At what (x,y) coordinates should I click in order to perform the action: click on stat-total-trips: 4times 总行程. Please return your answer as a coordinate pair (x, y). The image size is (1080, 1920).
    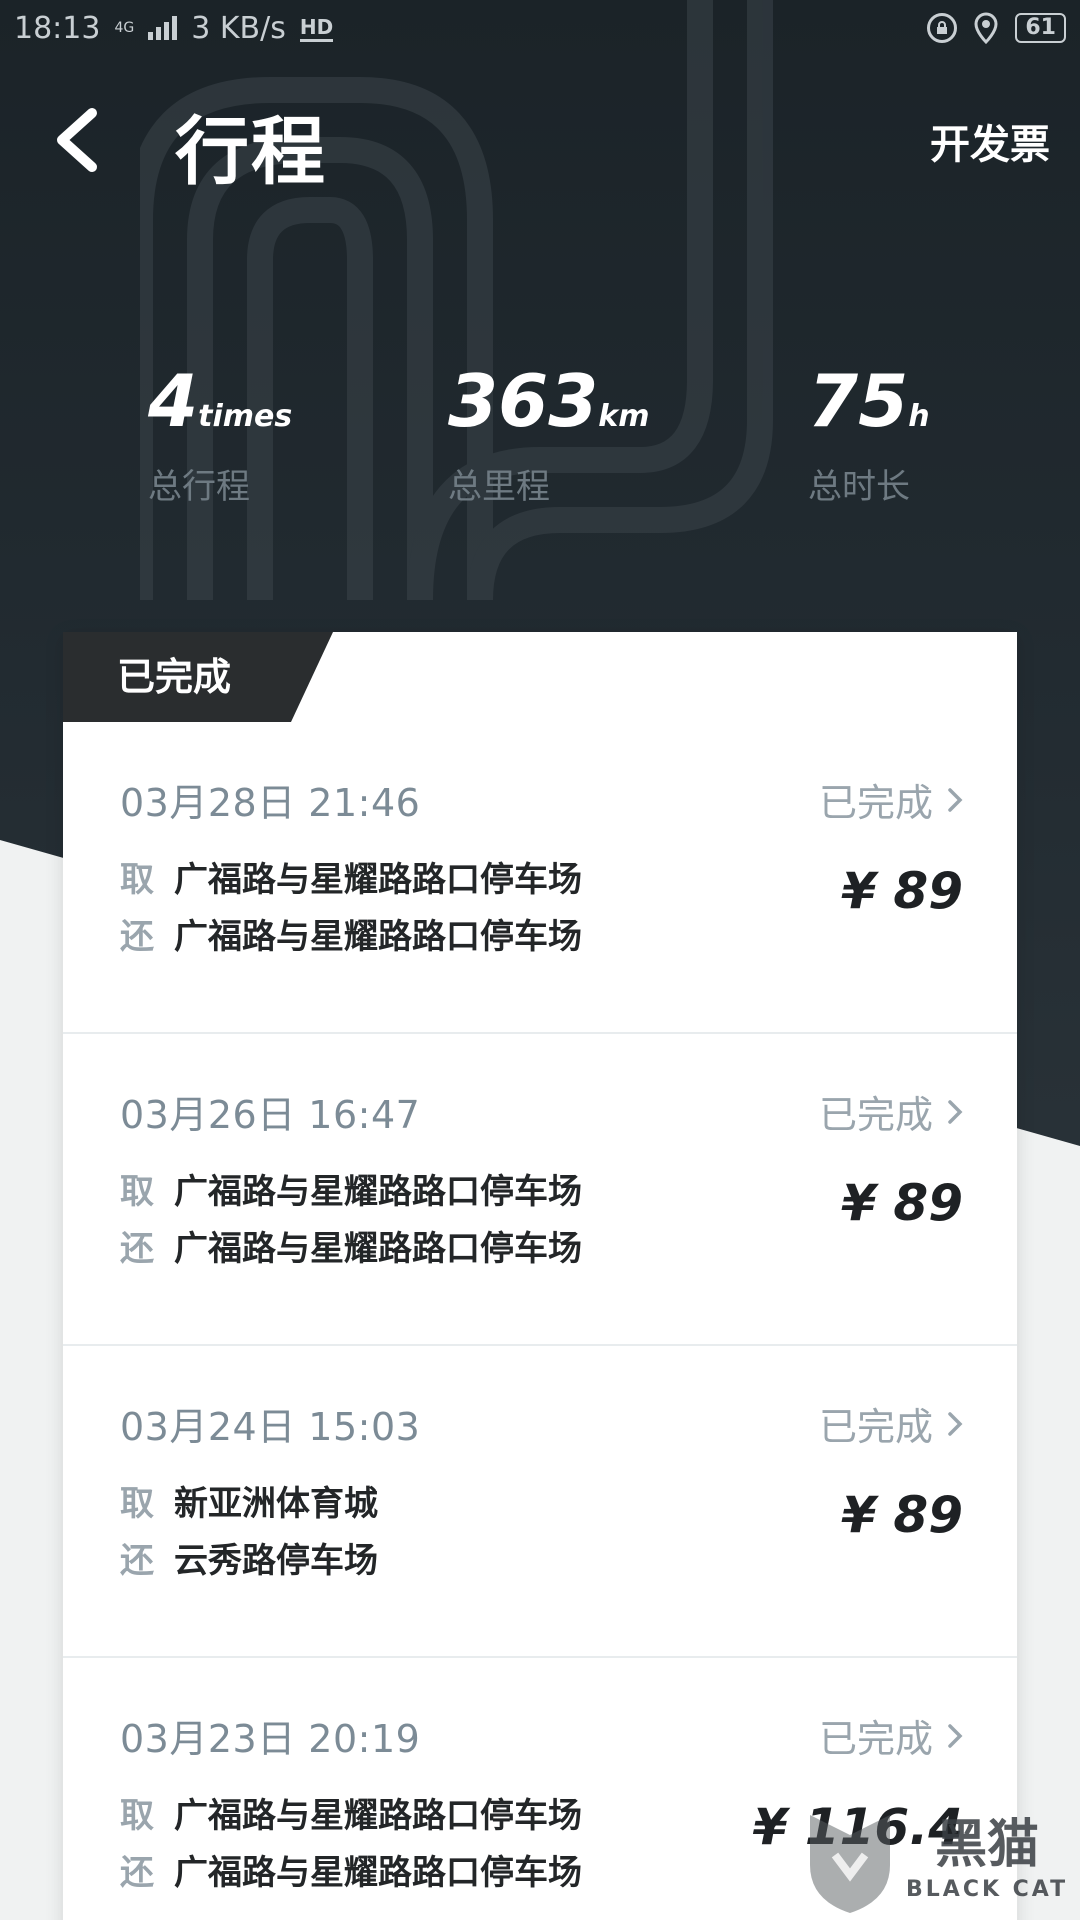
    Looking at the image, I should click on (220, 436).